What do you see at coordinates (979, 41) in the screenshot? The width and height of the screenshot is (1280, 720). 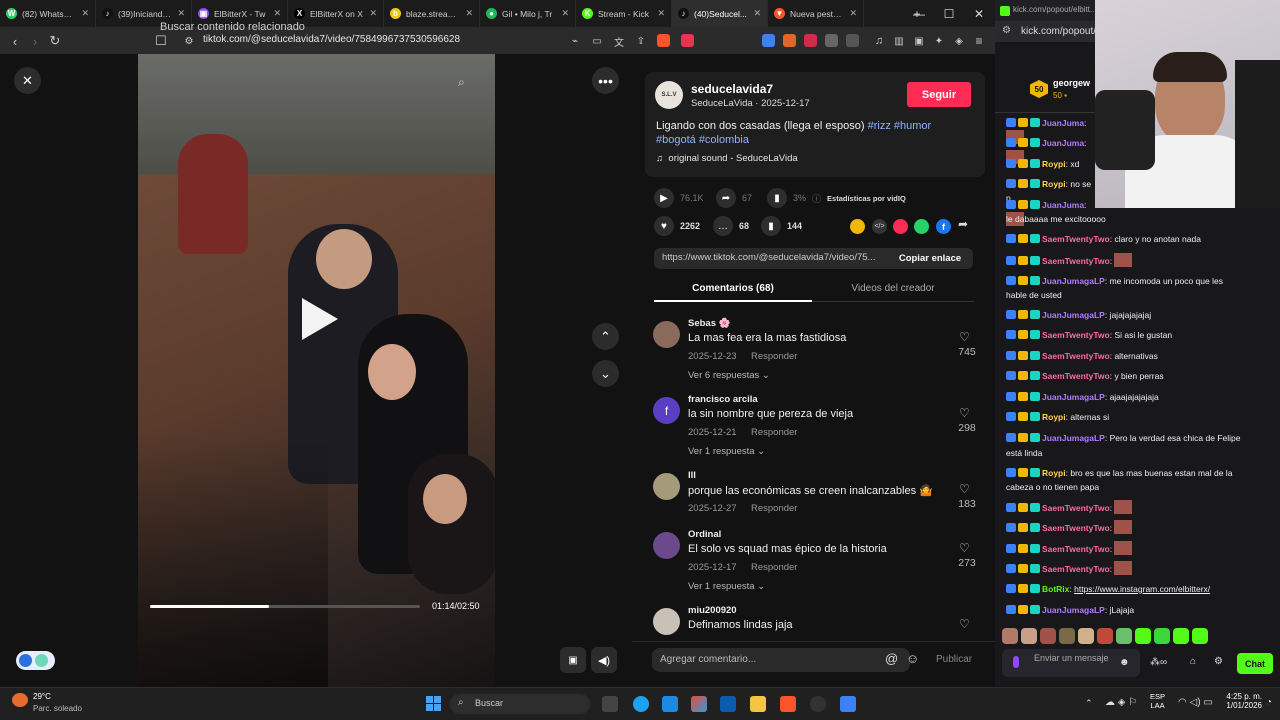 I see `menu-icon: ≡` at bounding box center [979, 41].